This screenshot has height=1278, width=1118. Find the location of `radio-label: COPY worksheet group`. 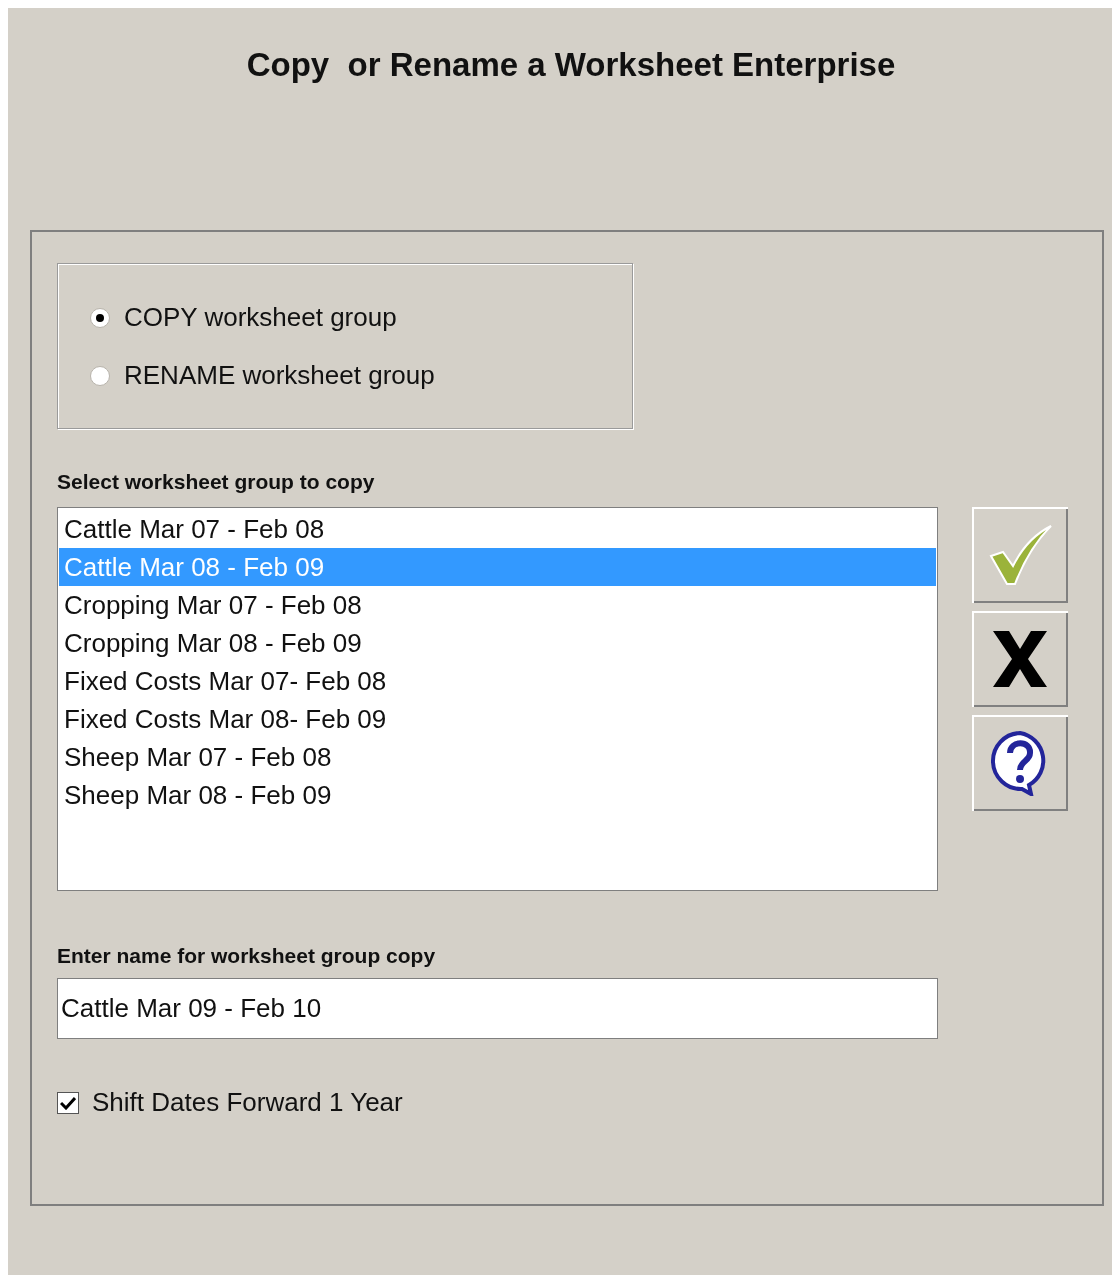

radio-label: COPY worksheet group is located at coordinates (260, 317).